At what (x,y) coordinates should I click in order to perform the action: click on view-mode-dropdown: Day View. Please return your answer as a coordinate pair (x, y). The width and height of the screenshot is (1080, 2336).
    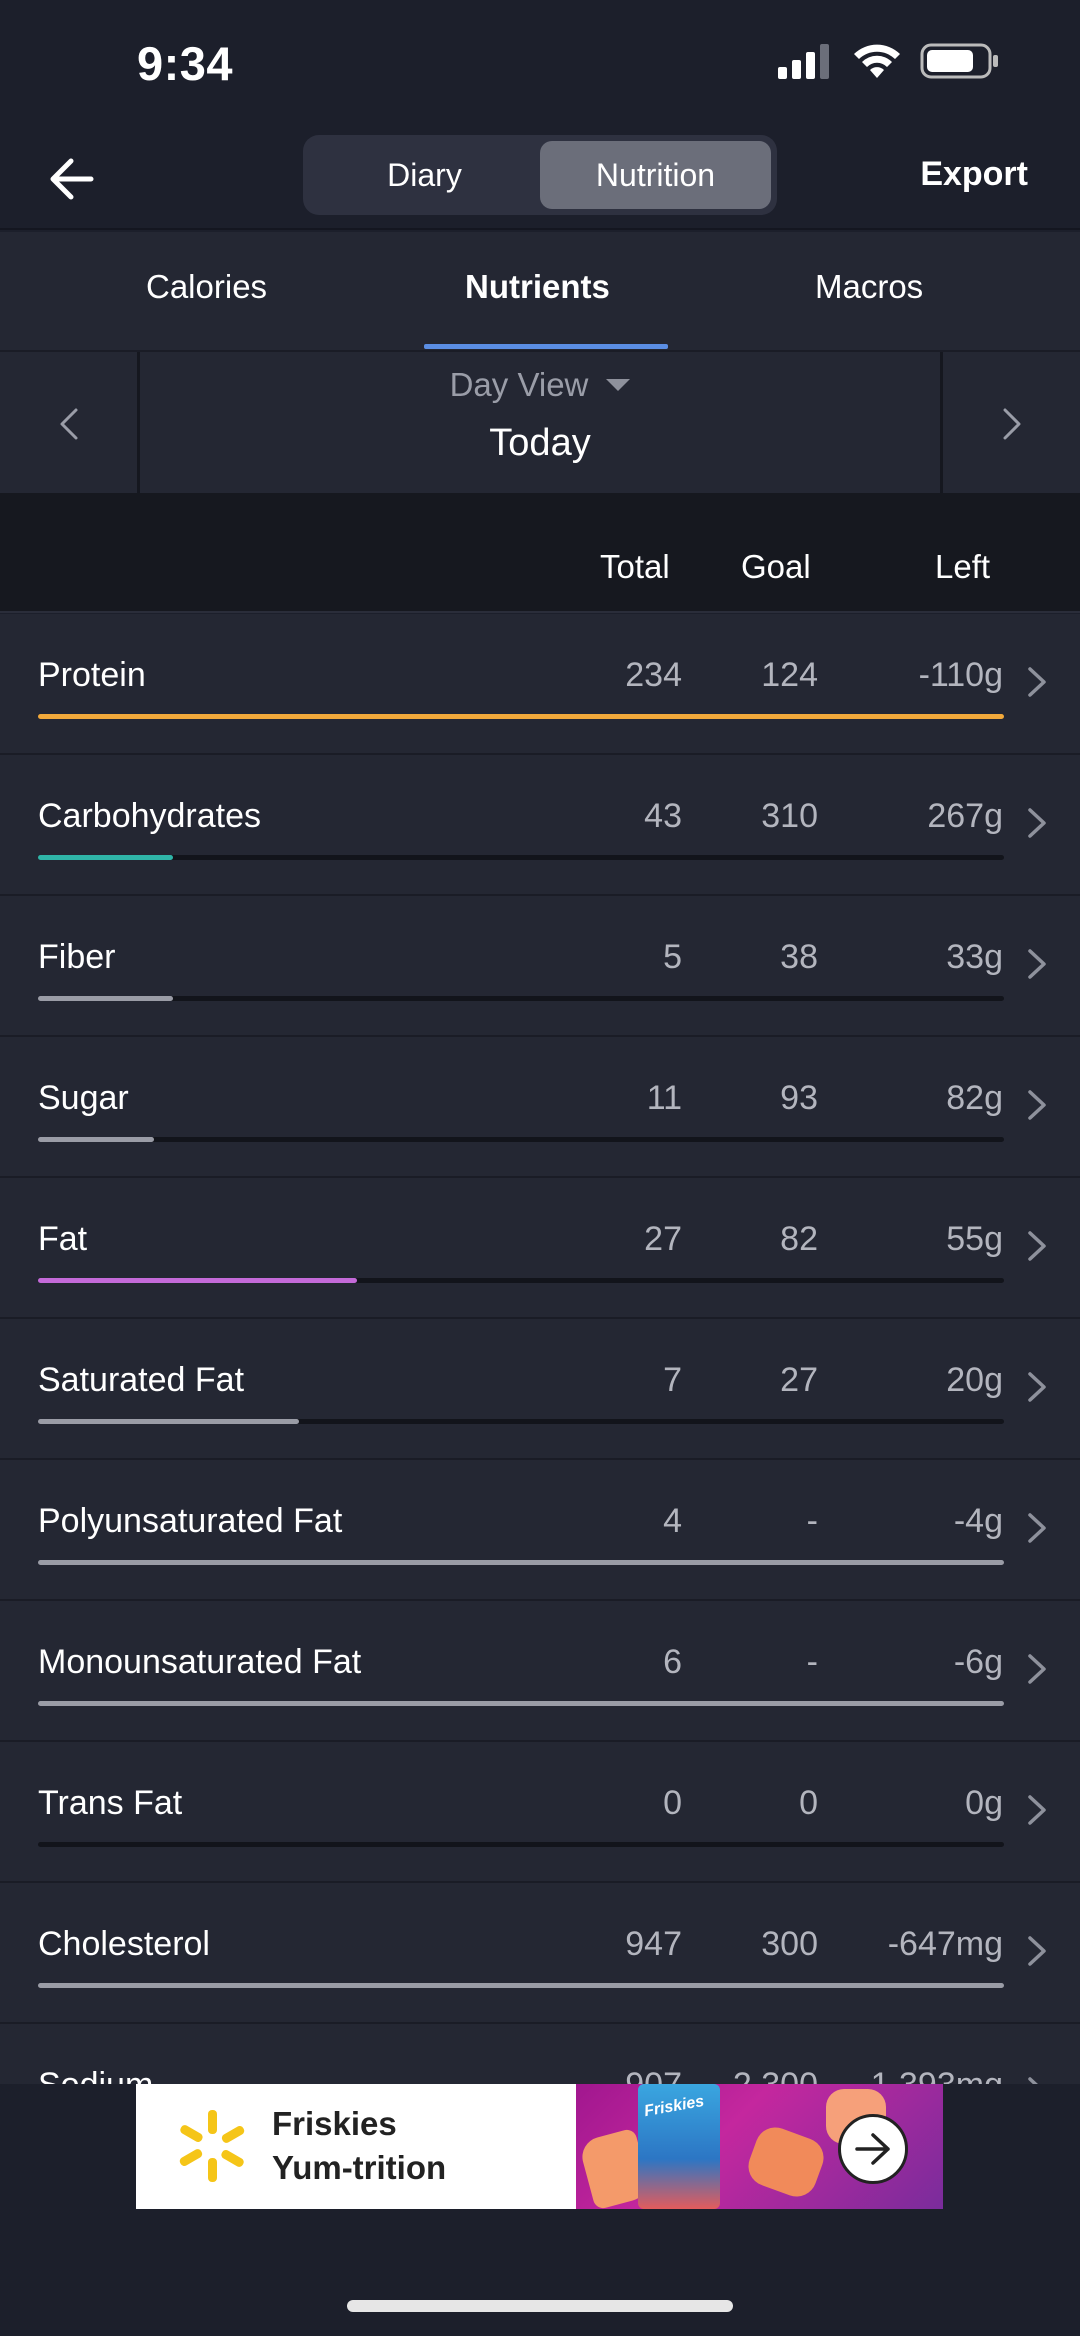
    Looking at the image, I should click on (540, 385).